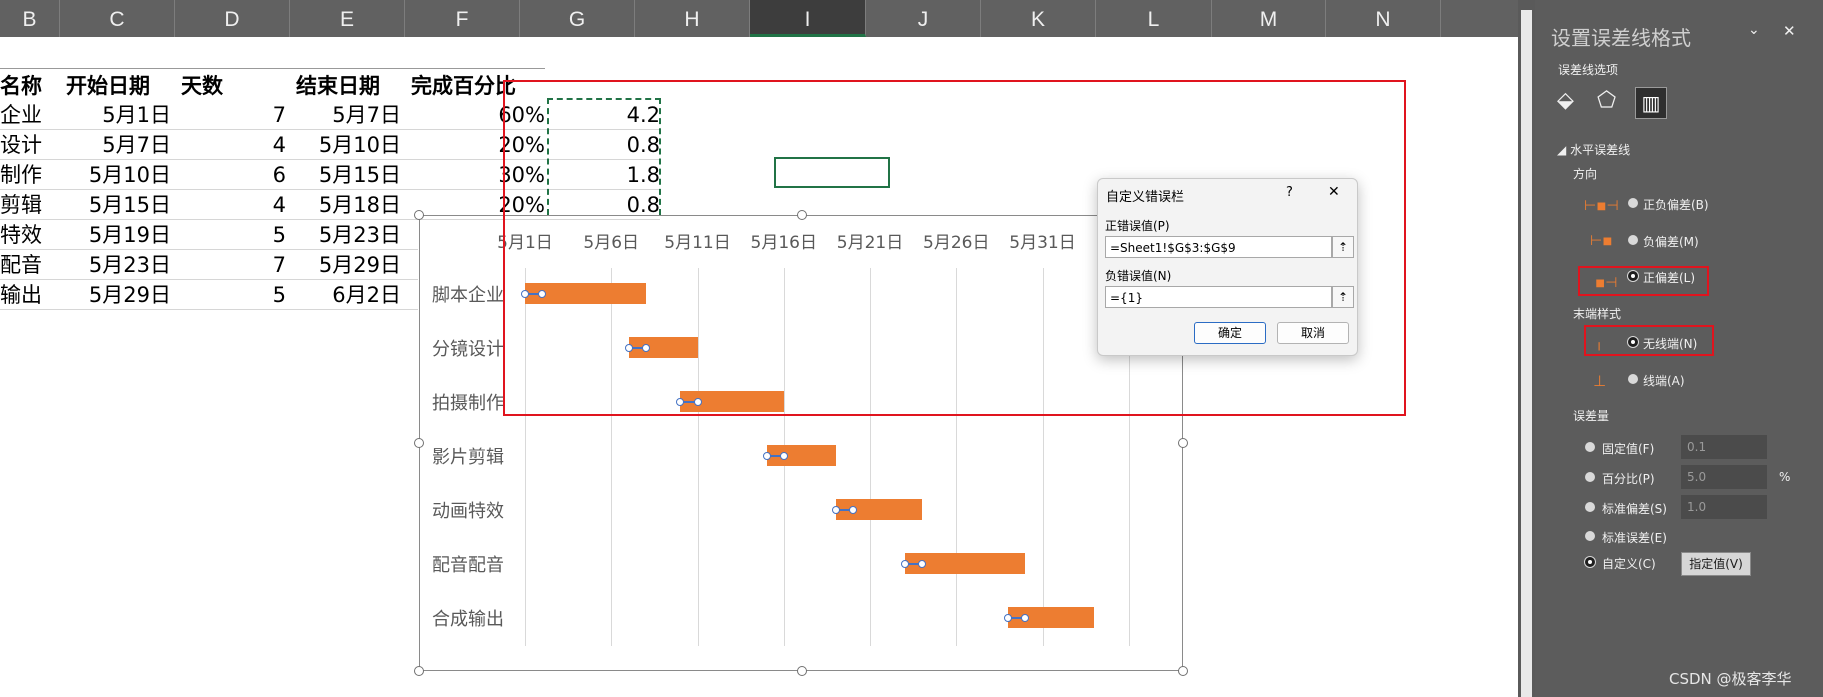 This screenshot has width=1823, height=697. Describe the element at coordinates (1218, 247) in the screenshot. I see `positive-error-input: =Sheet1!$G$3:$G$9` at that location.